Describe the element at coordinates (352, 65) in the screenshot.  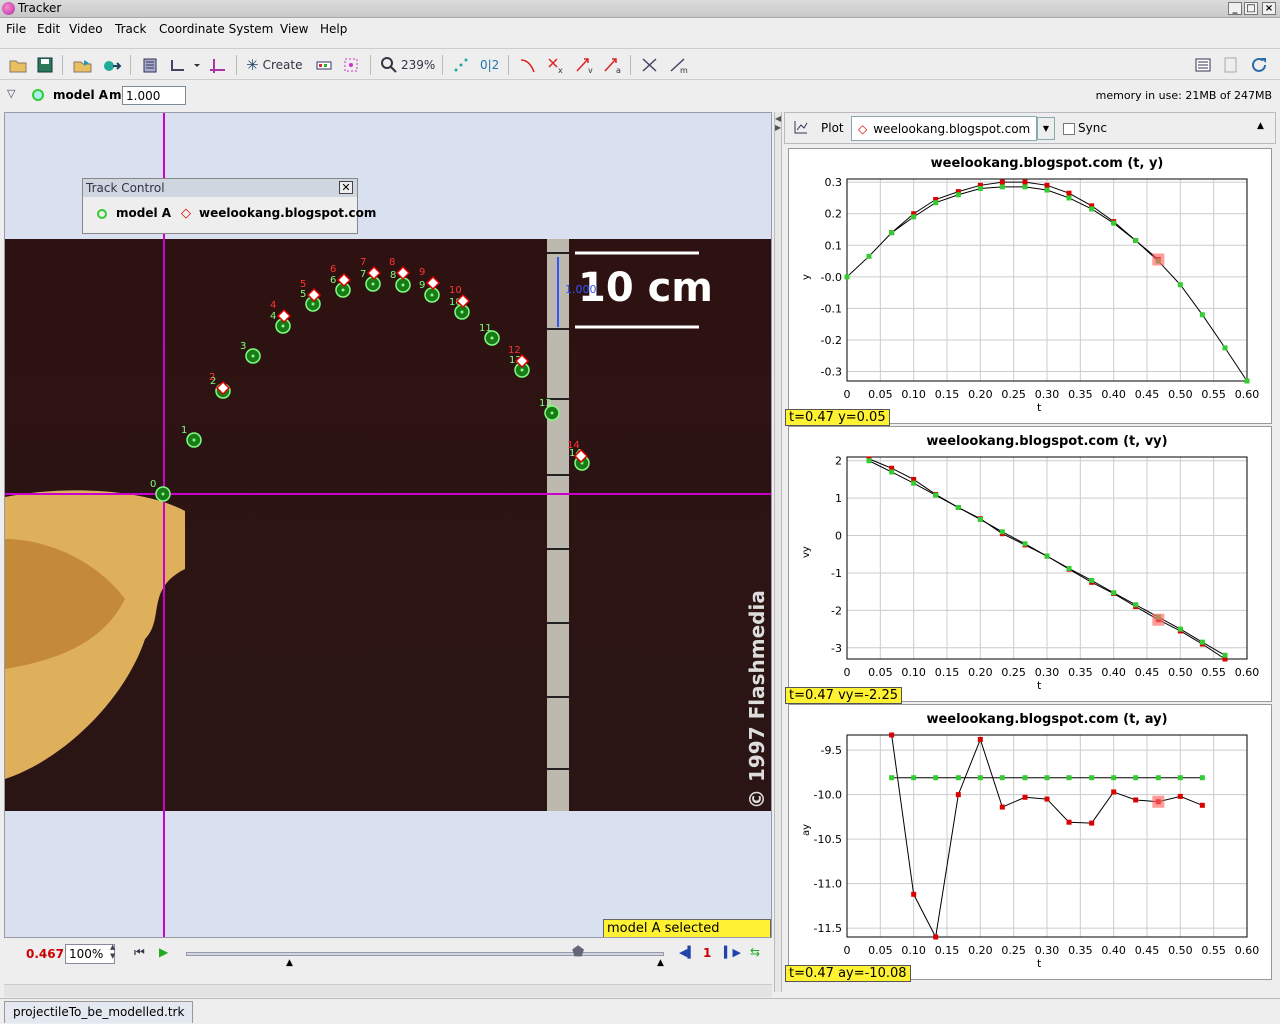
I see `autotracker-icon` at that location.